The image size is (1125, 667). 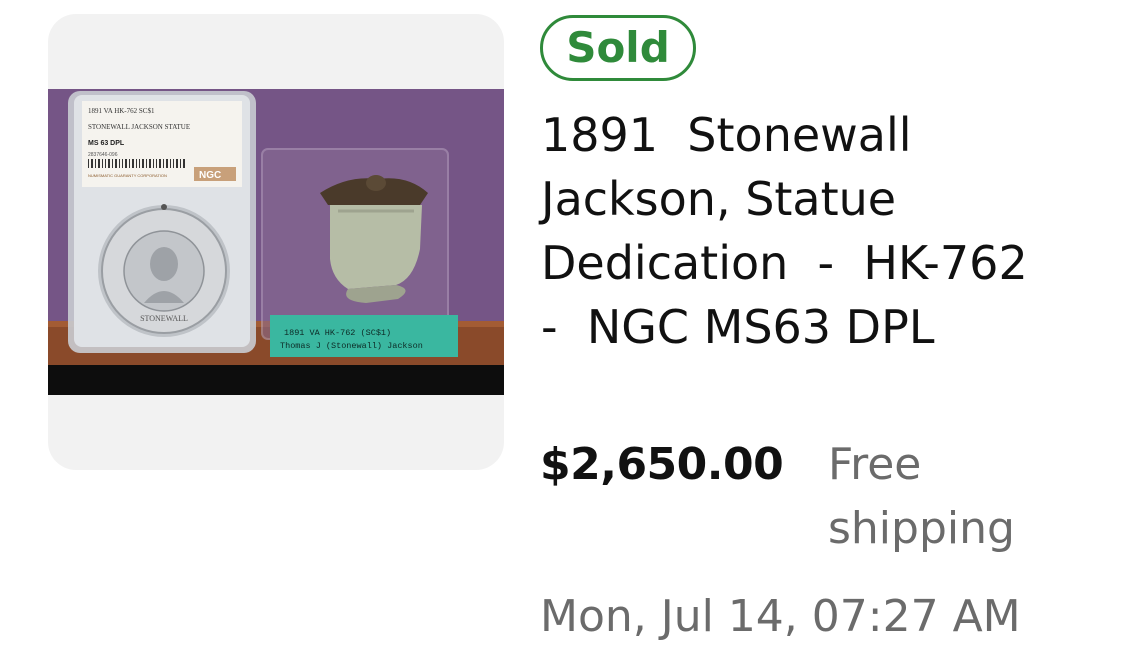 What do you see at coordinates (662, 464) in the screenshot?
I see `item-price: $2,650.00` at bounding box center [662, 464].